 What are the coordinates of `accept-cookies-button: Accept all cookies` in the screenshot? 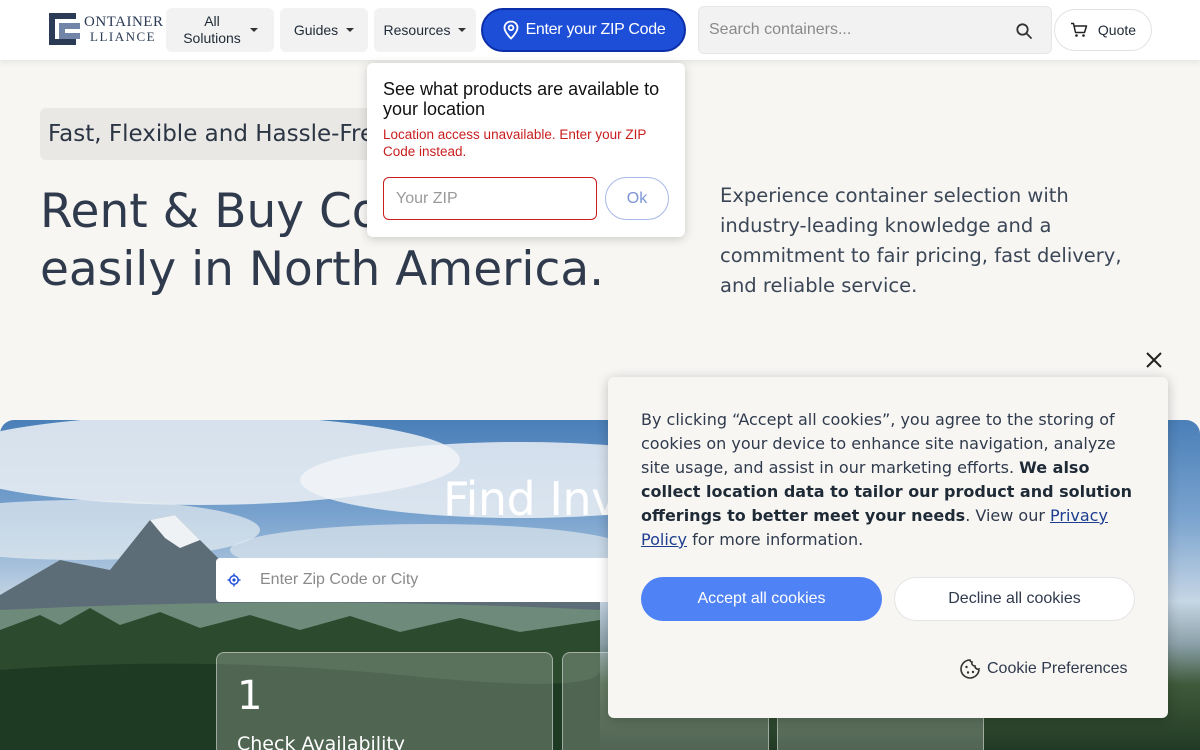 It's located at (761, 599).